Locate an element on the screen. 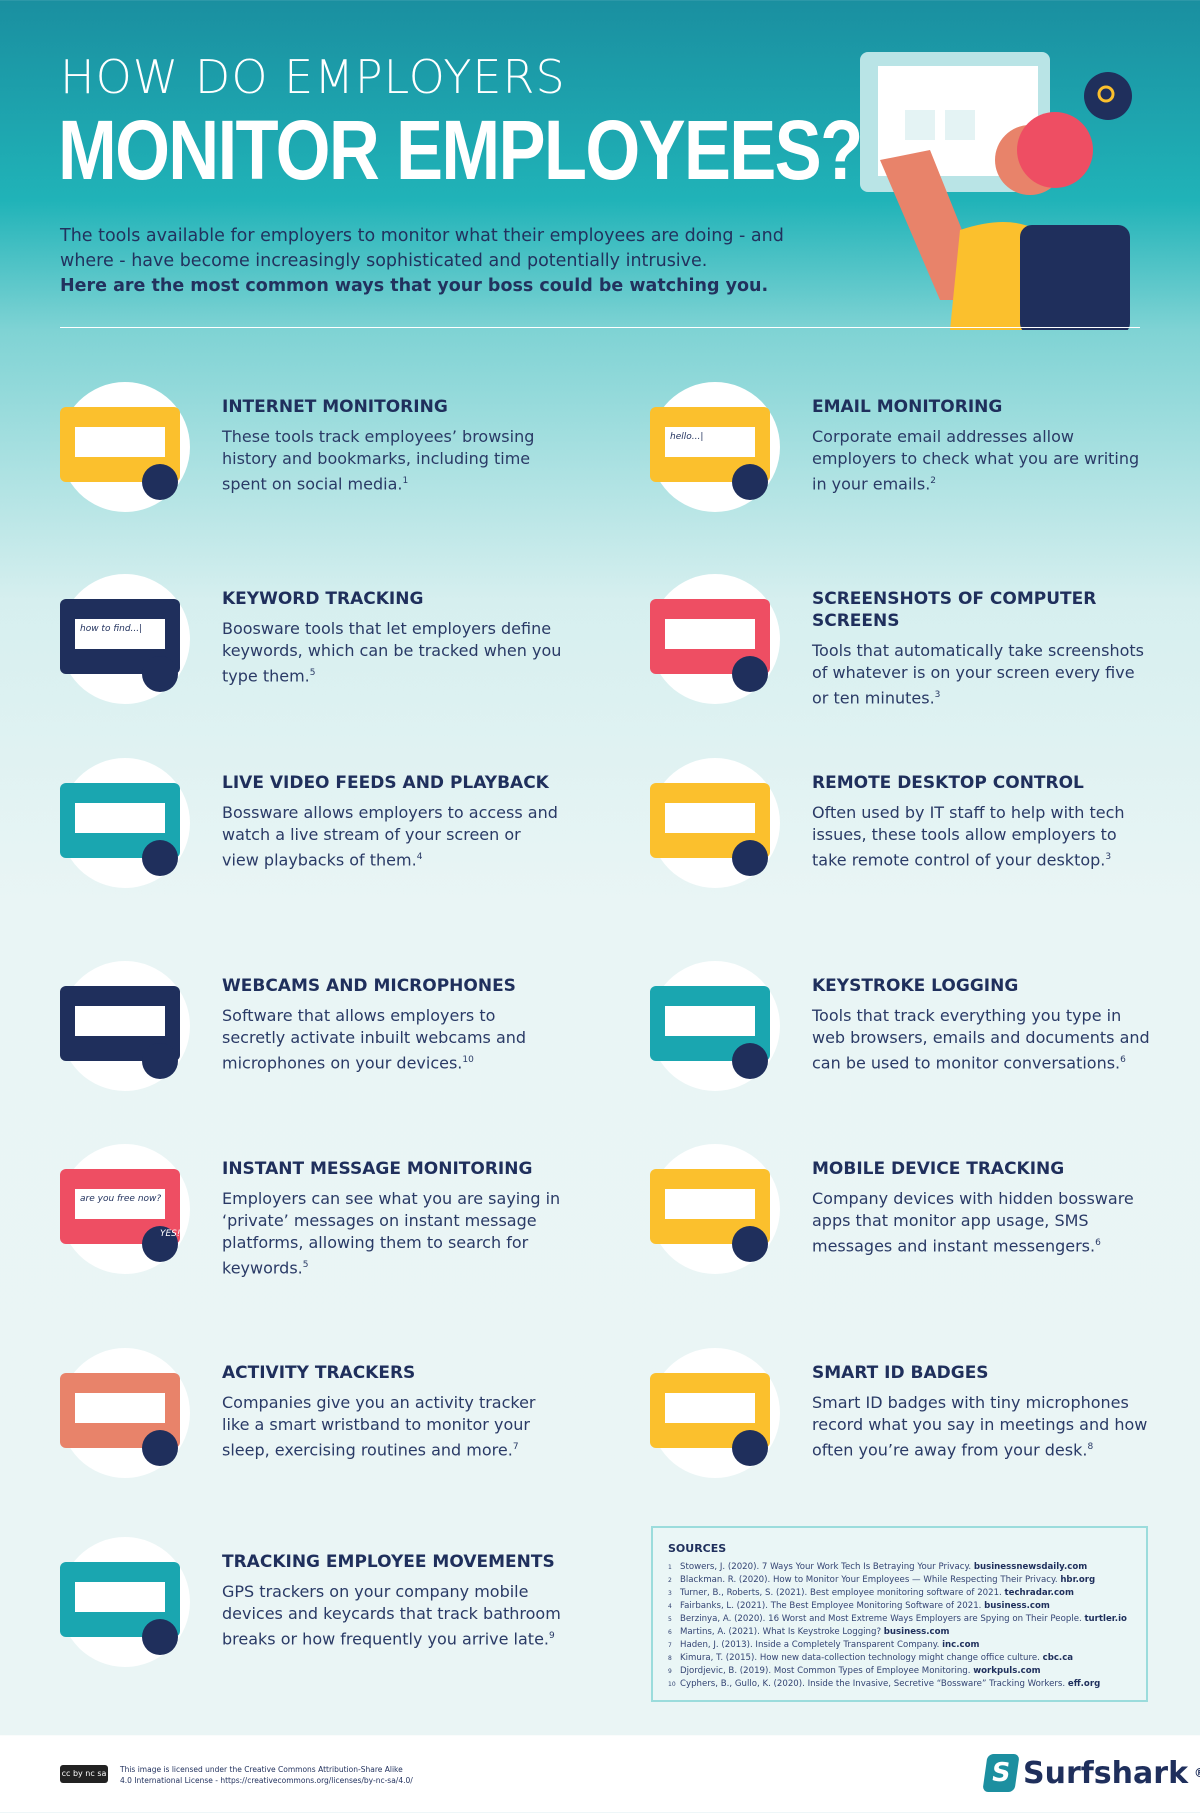 This screenshot has height=1813, width=1200. method-title: KEYWORD TRACKING is located at coordinates (323, 599).